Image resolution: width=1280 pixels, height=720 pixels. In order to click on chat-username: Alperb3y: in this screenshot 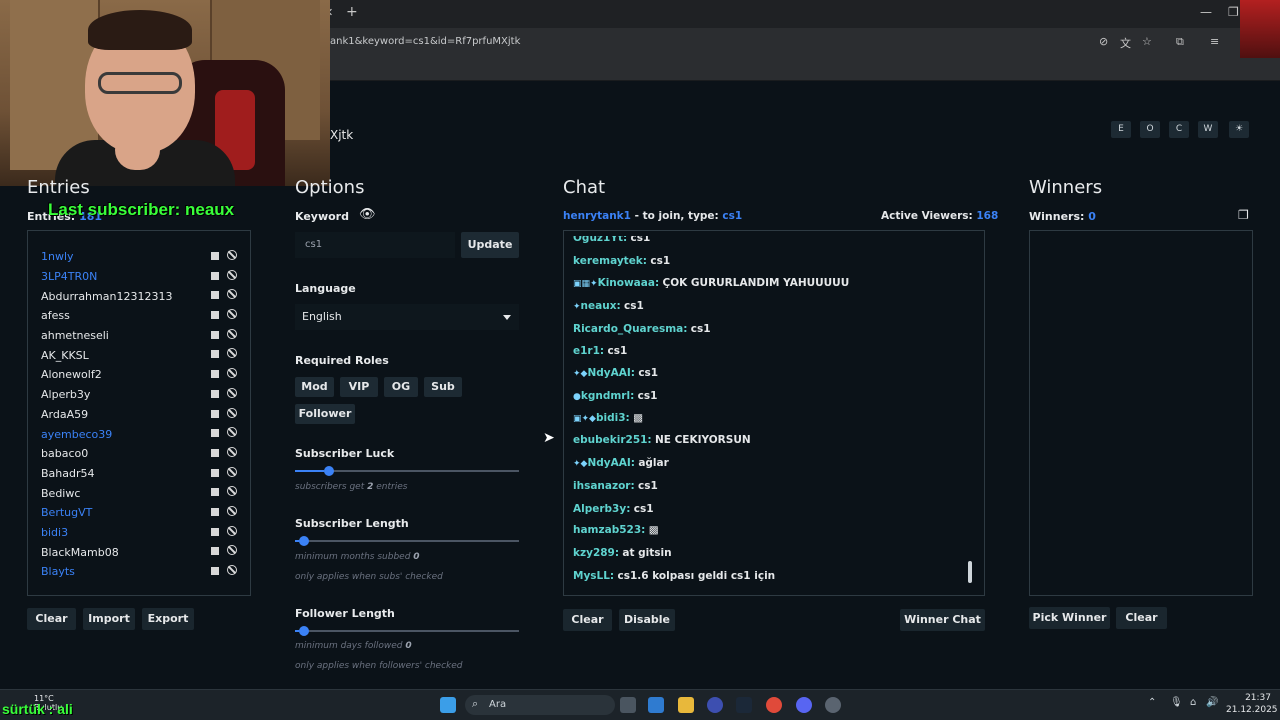, I will do `click(602, 509)`.